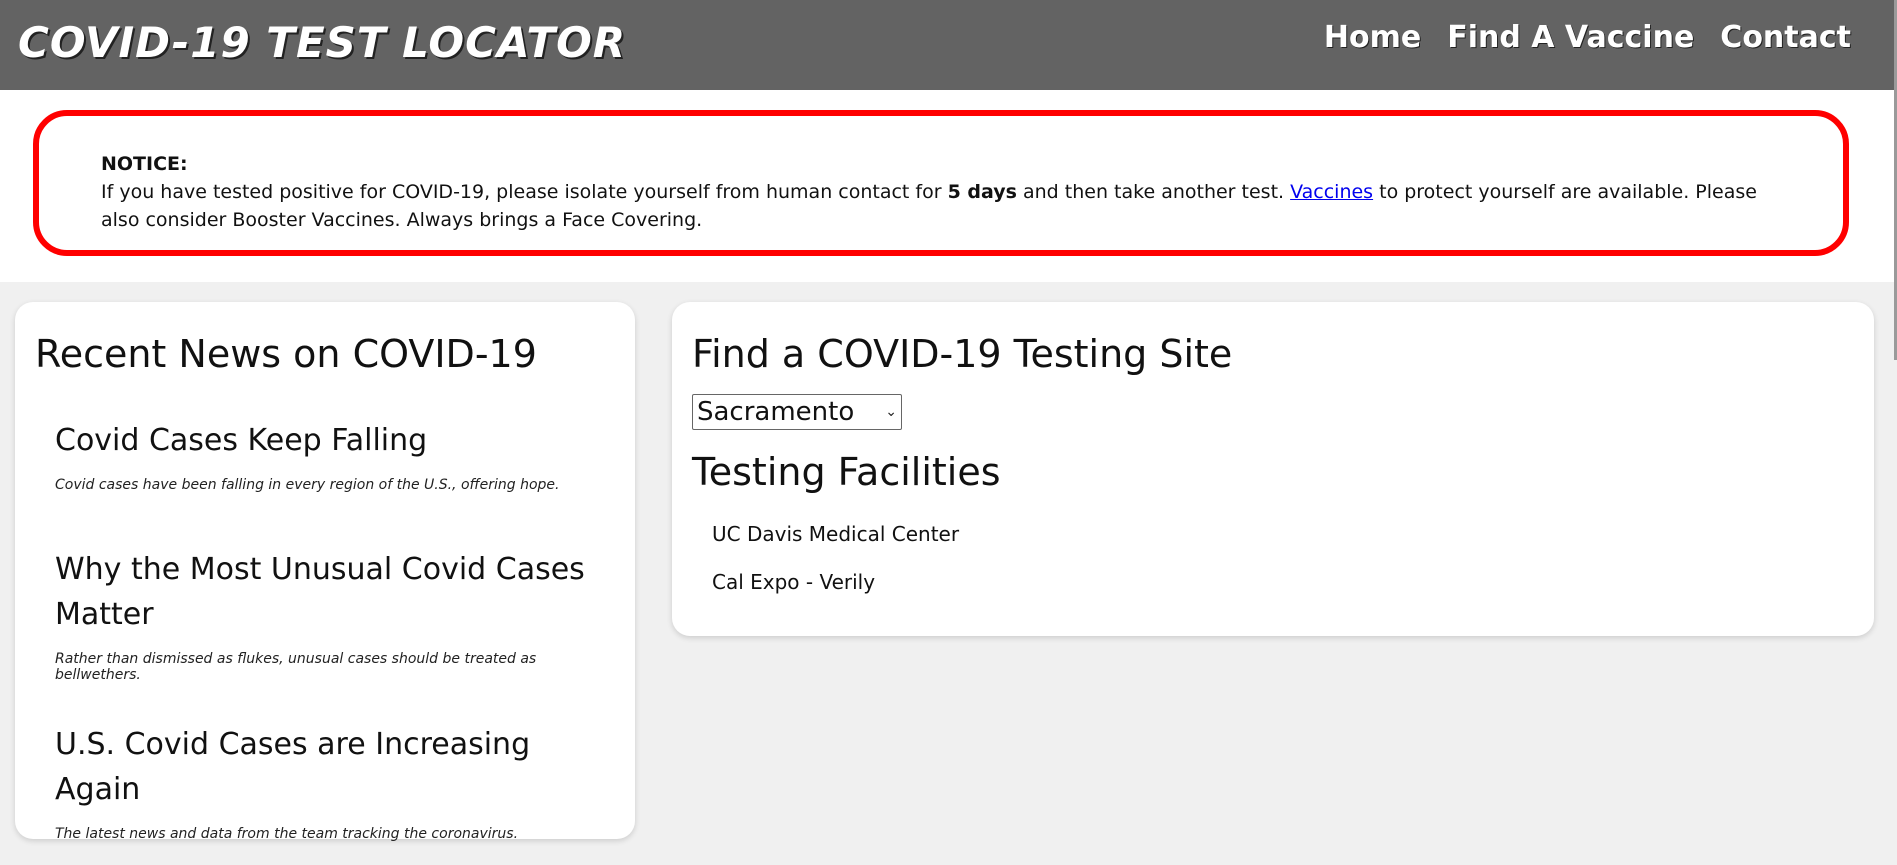  I want to click on nav-home-link: Home, so click(1372, 37).